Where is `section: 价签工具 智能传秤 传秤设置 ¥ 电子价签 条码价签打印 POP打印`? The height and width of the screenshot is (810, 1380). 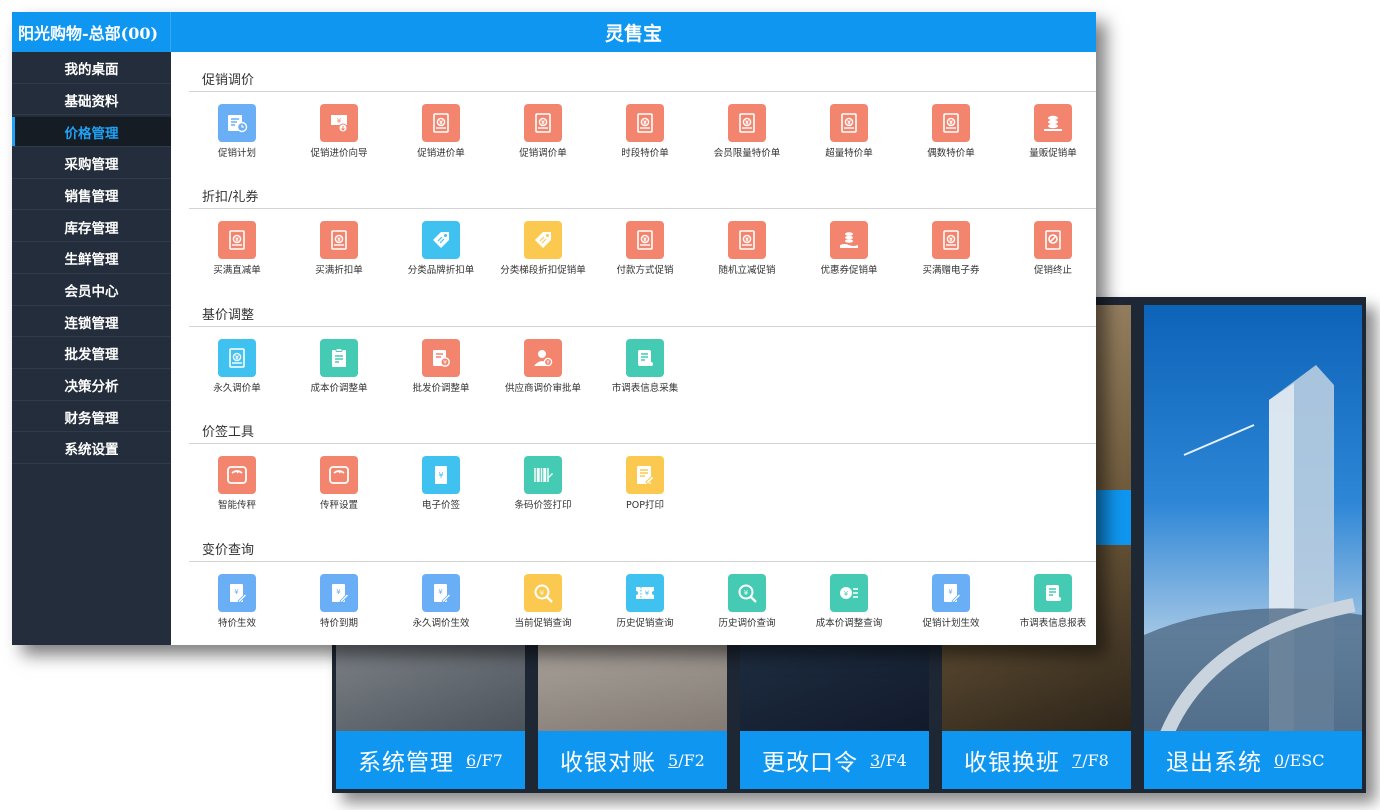
section: 价签工具 智能传秤 传秤设置 ¥ 电子价签 条码价签打印 POP打印 is located at coordinates (642, 471).